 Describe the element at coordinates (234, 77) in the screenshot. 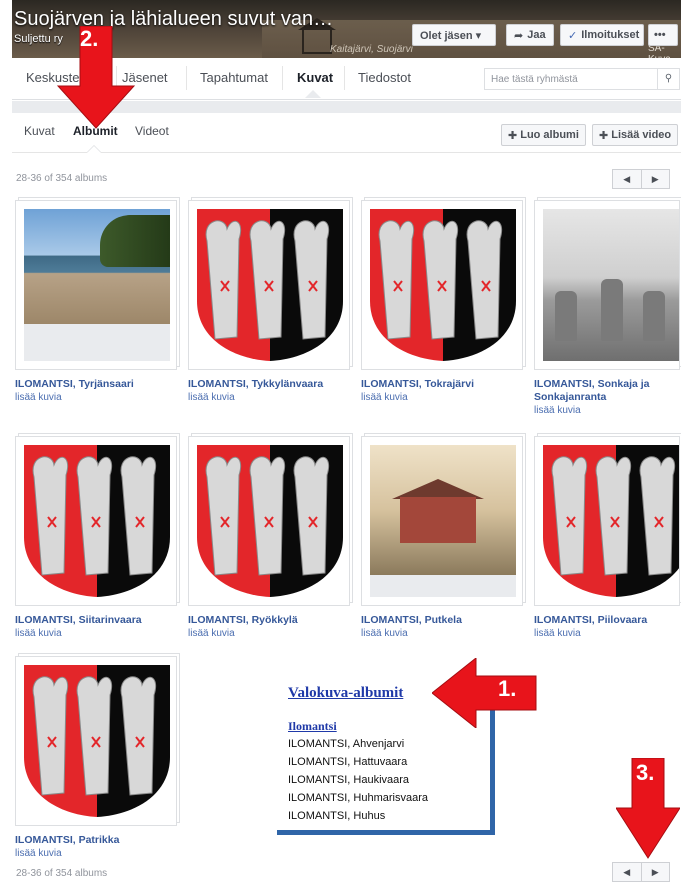

I see `tab-events: Tapahtumat` at that location.